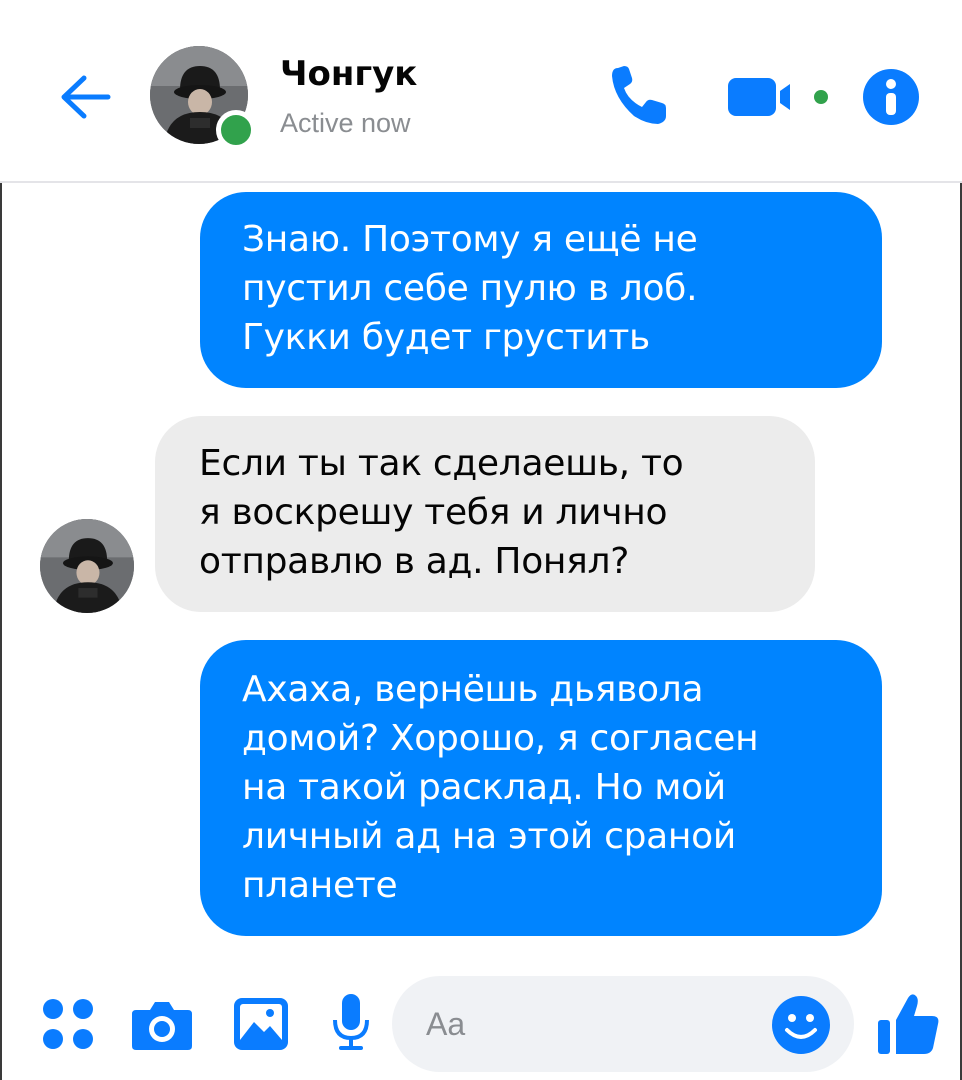 This screenshot has width=962, height=1080. I want to click on message-line: пустил себе пулю в лоб., so click(470, 288).